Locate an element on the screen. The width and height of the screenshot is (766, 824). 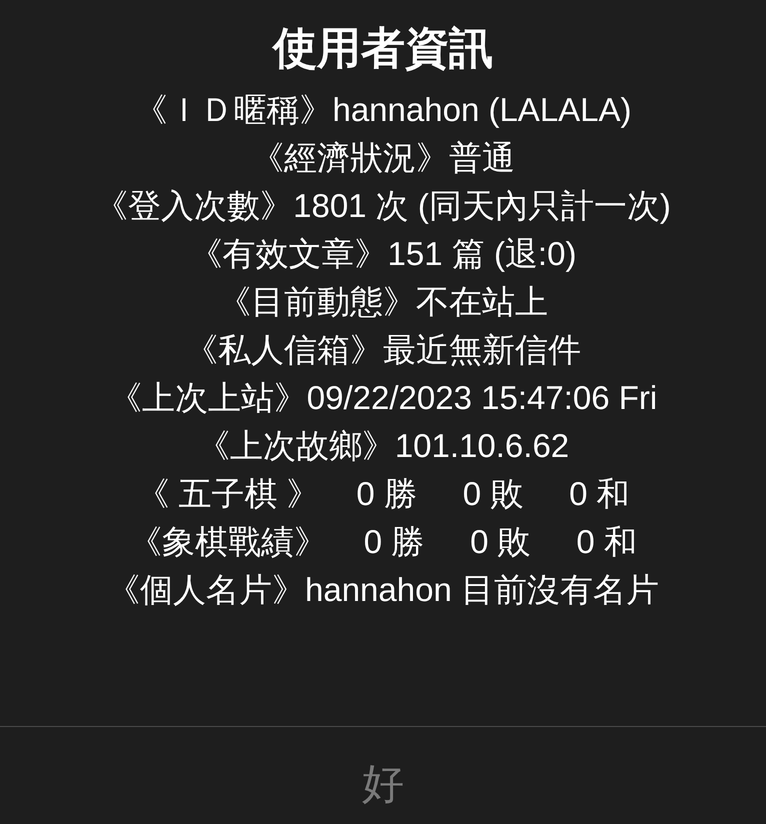
info-line: 《象棋戰績》 0 勝 0 敗 0 和 is located at coordinates (383, 542).